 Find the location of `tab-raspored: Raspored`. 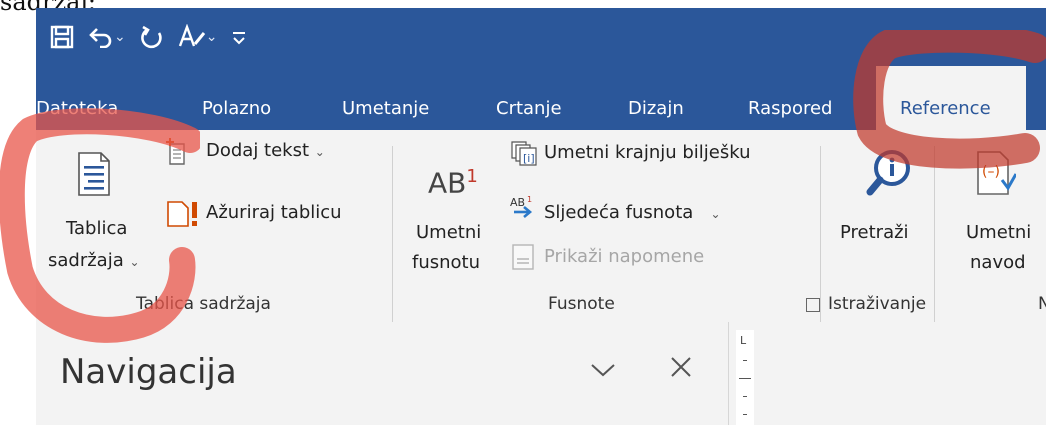

tab-raspored: Raspored is located at coordinates (790, 98).